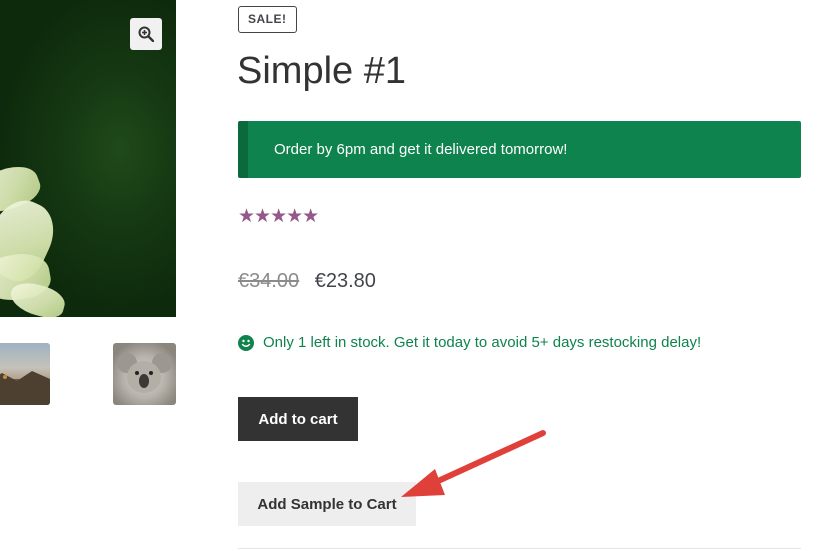 The width and height of the screenshot is (835, 551). What do you see at coordinates (519, 548) in the screenshot?
I see `divider` at bounding box center [519, 548].